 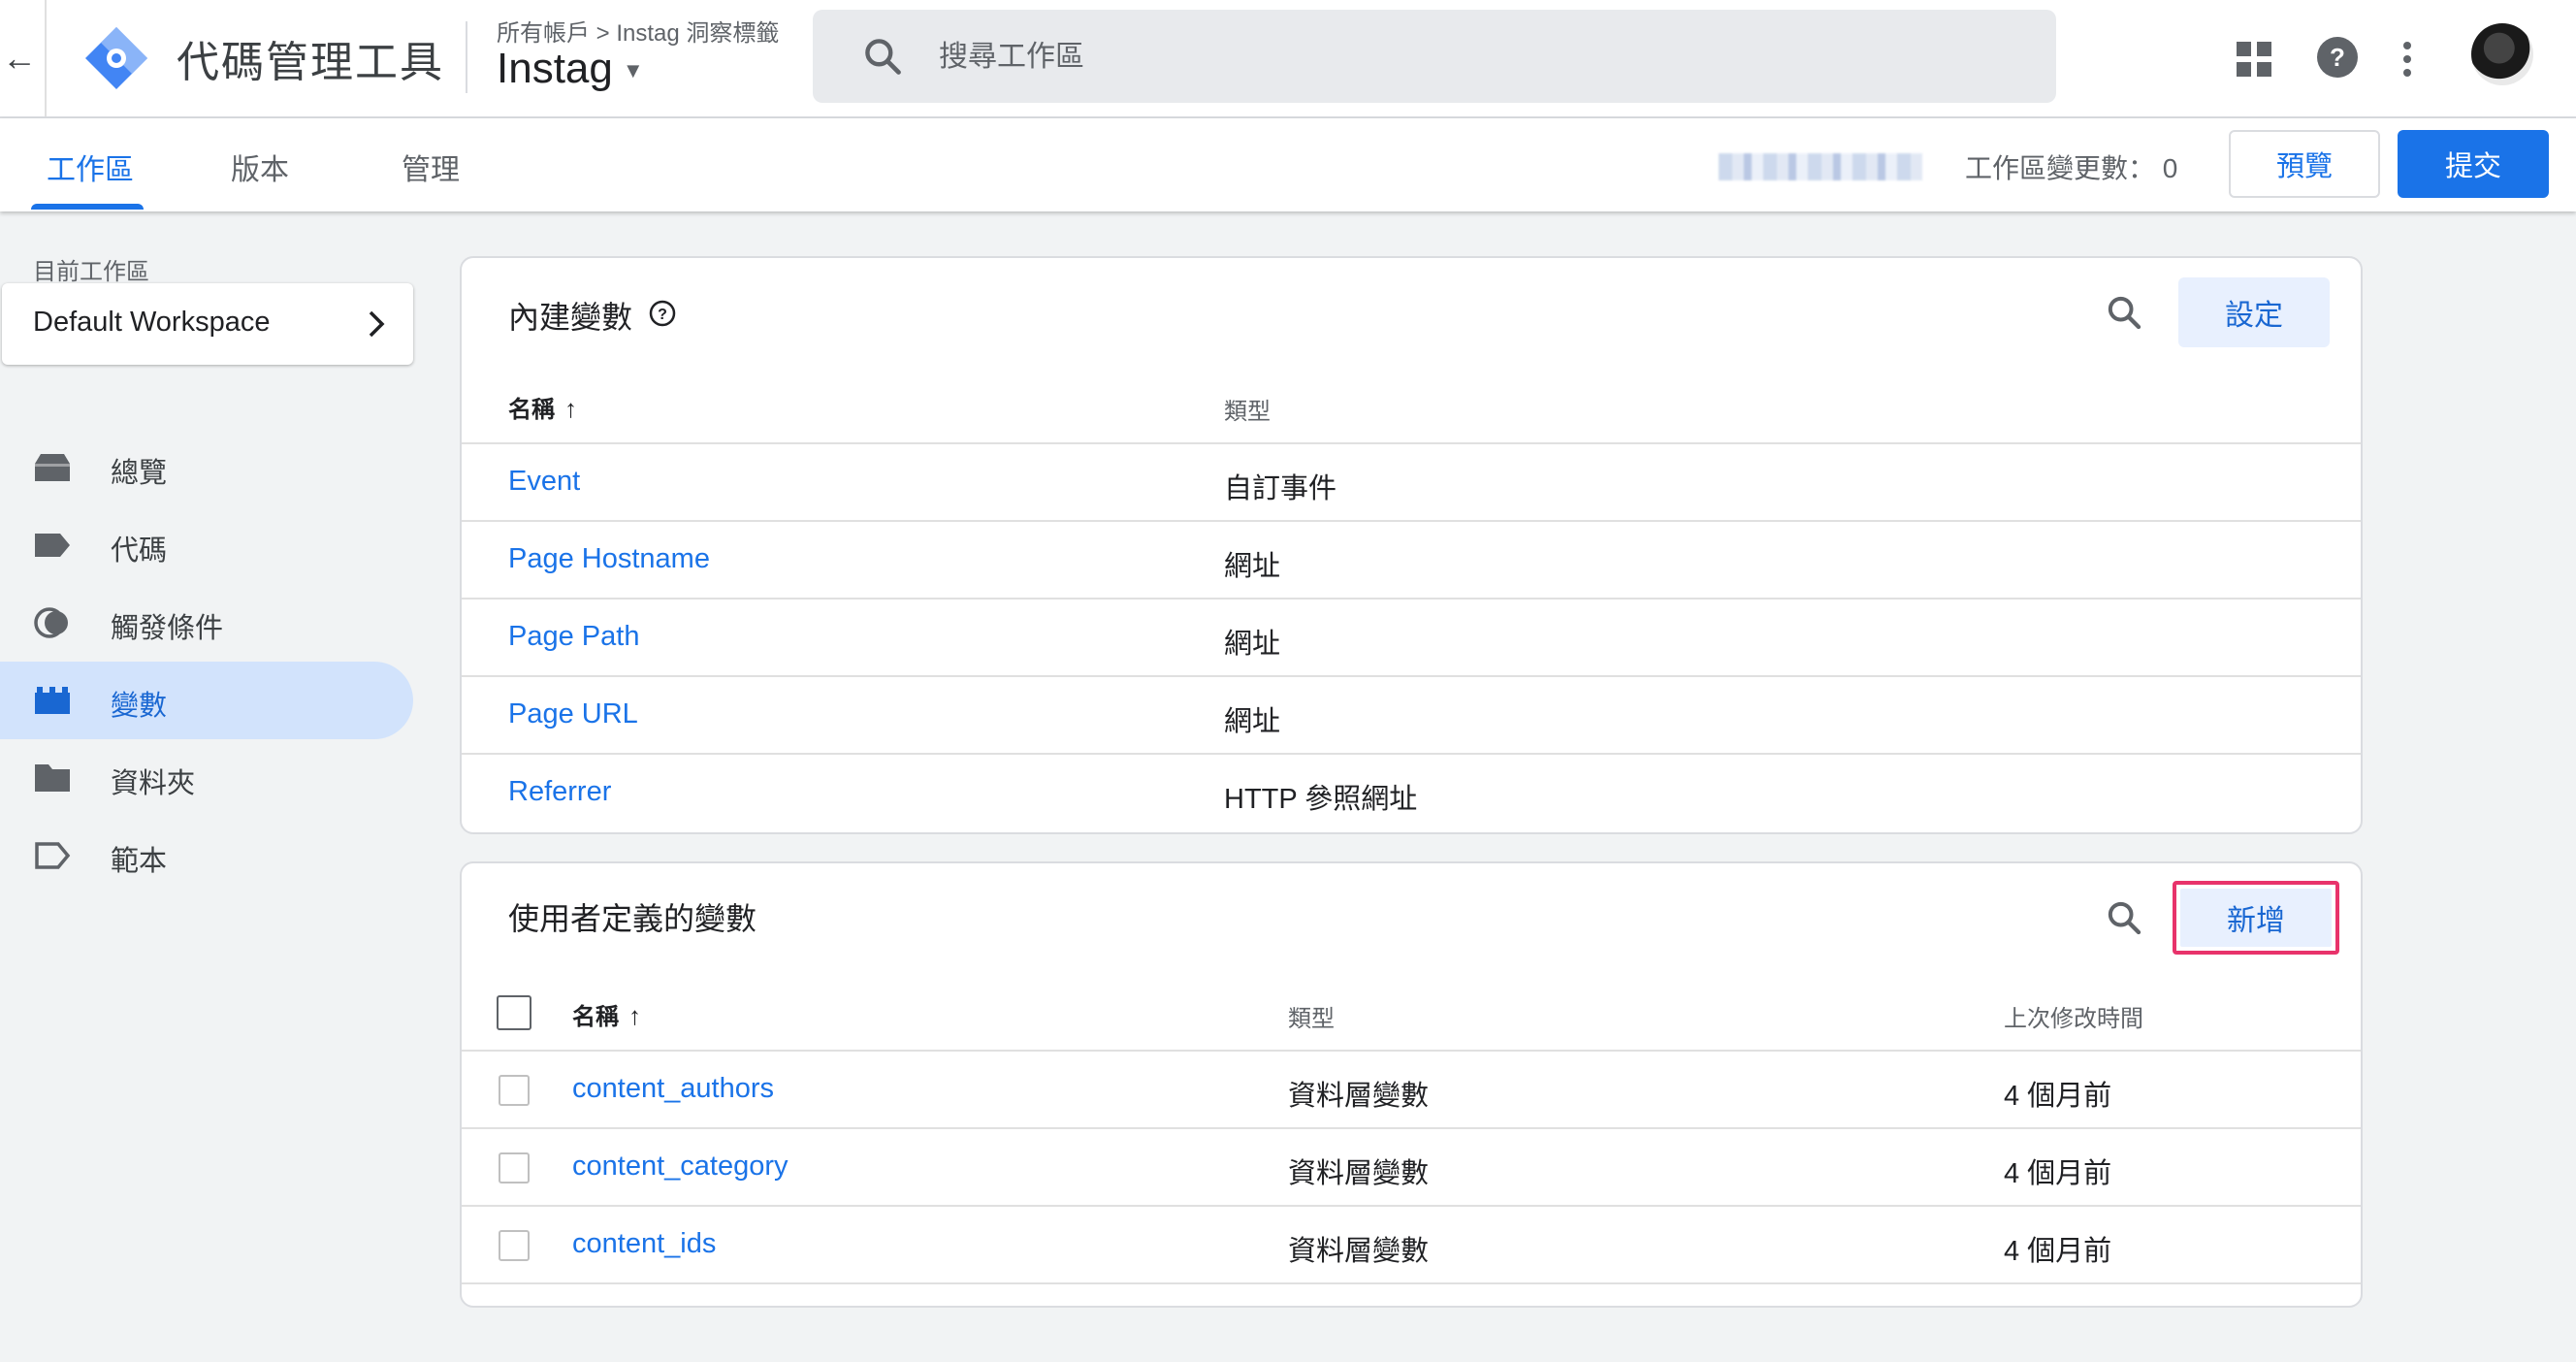 What do you see at coordinates (139, 861) in the screenshot?
I see `sidebar-item-label: 範本` at bounding box center [139, 861].